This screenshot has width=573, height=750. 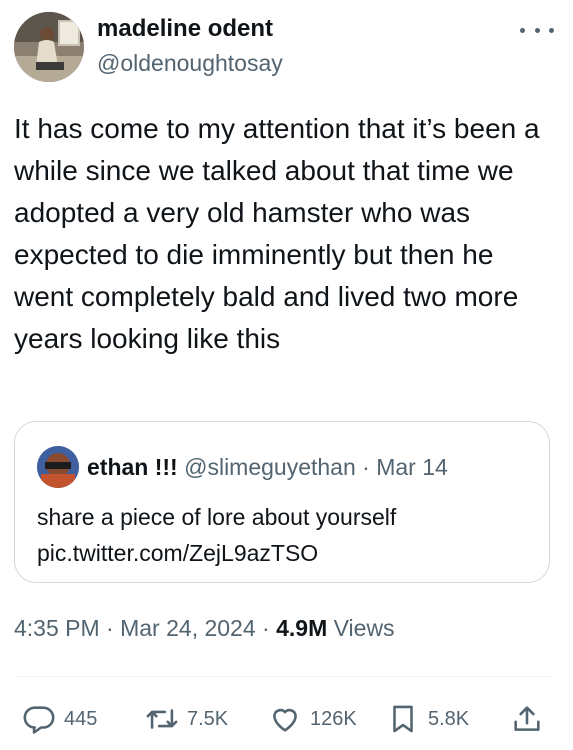 What do you see at coordinates (185, 29) in the screenshot?
I see `author-display-name: madeline odent` at bounding box center [185, 29].